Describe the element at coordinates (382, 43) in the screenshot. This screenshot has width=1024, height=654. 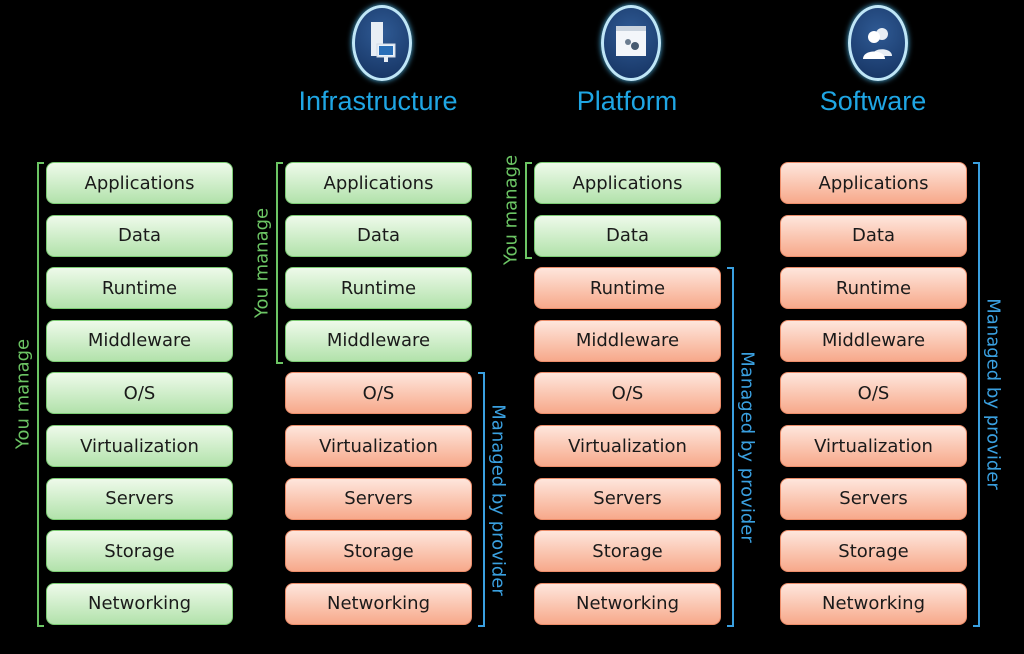
I see `server-monitor-icon` at that location.